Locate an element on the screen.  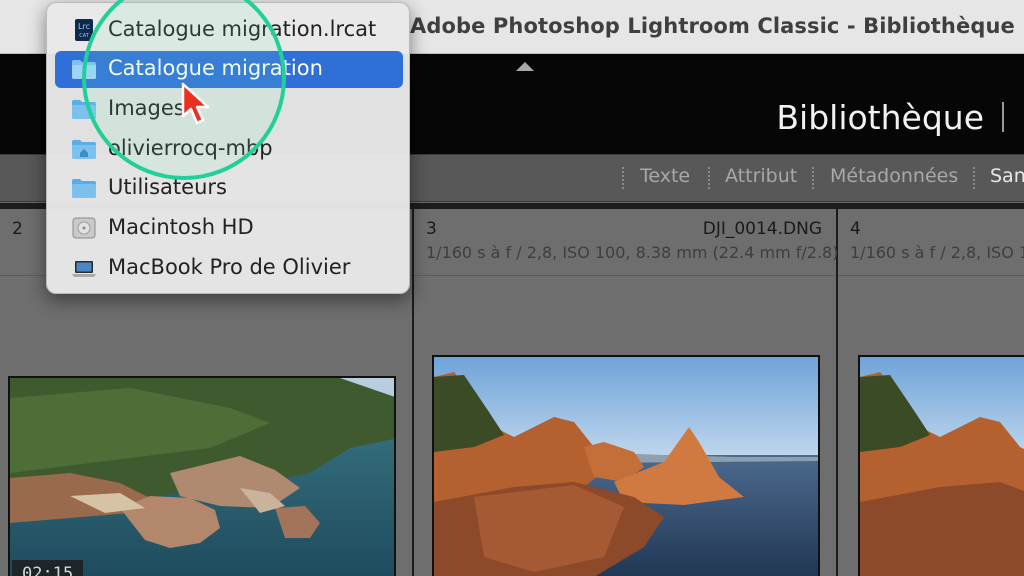
menu-item-label: Catalogue migration.lrcat is located at coordinates (242, 29).